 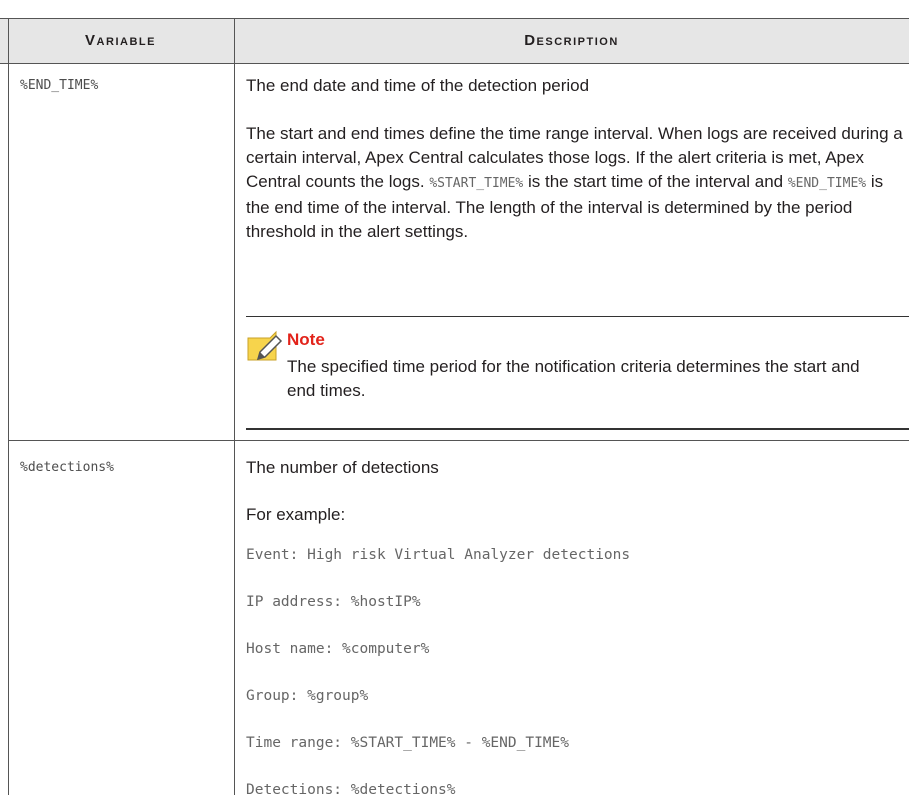 I want to click on example-line: Group: %group%, so click(x=307, y=696).